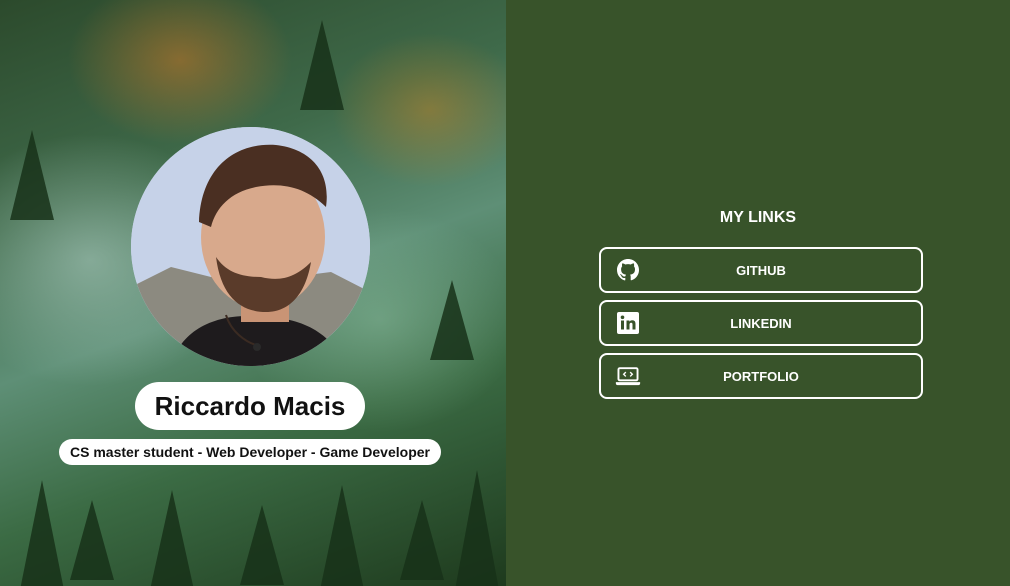  Describe the element at coordinates (628, 323) in the screenshot. I see `linkedin-icon` at that location.